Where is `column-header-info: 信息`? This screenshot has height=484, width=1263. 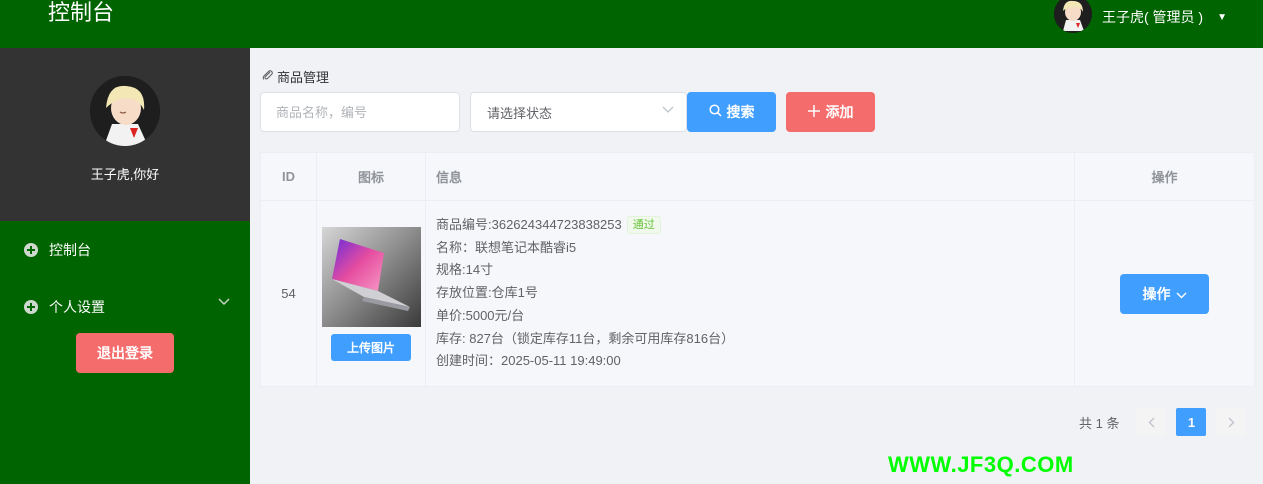 column-header-info: 信息 is located at coordinates (750, 176).